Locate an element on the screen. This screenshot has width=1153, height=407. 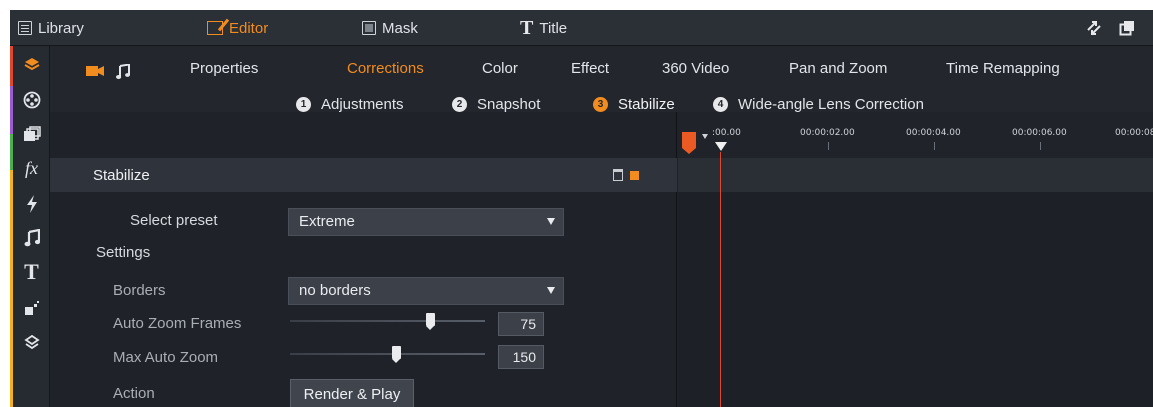
step-snapshot: 2 Snapshot is located at coordinates (496, 104).